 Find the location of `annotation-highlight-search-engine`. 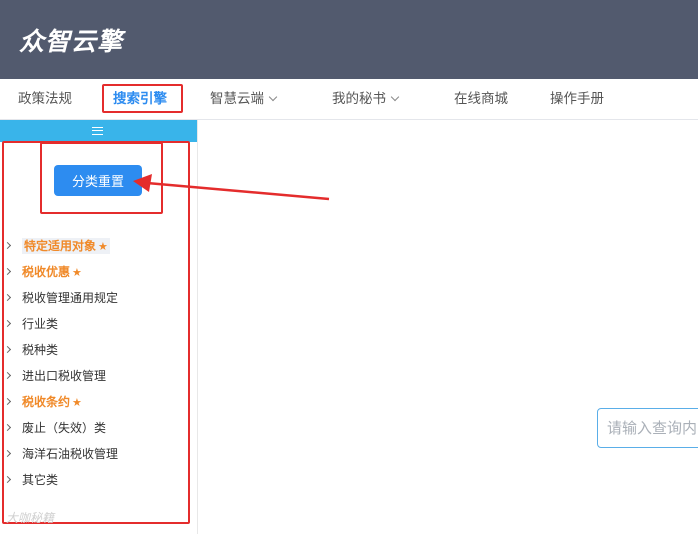

annotation-highlight-search-engine is located at coordinates (142, 98).